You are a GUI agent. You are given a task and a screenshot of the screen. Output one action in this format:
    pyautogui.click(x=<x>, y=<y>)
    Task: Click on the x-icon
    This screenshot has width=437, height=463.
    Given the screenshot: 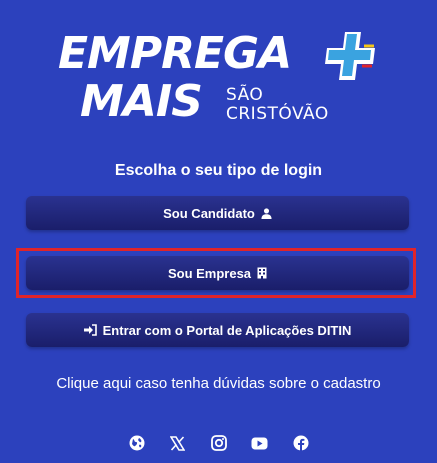 What is the action you would take?
    pyautogui.click(x=178, y=443)
    